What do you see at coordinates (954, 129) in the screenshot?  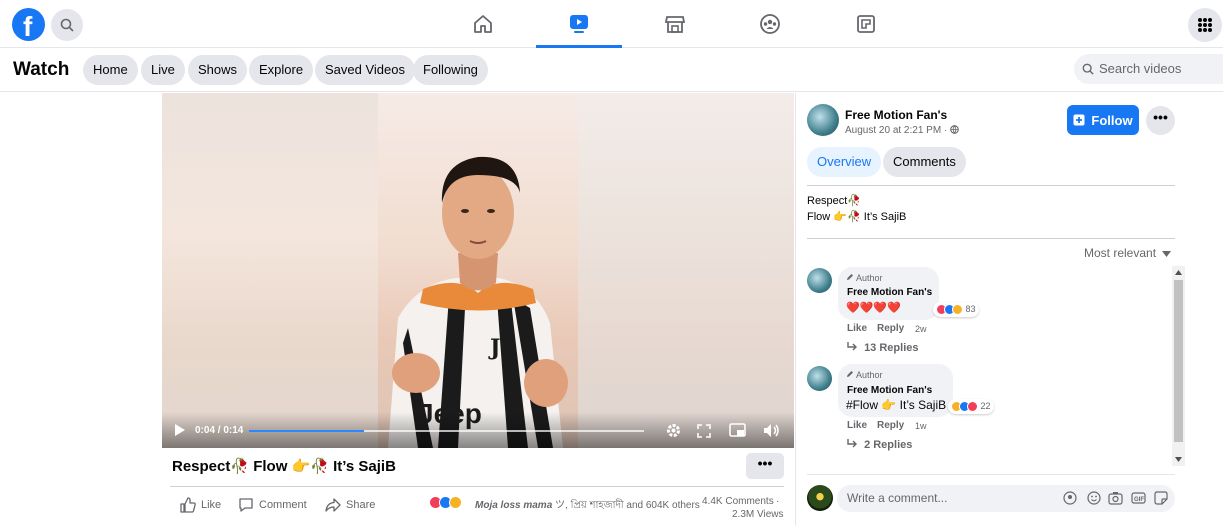 I see `globe-icon` at bounding box center [954, 129].